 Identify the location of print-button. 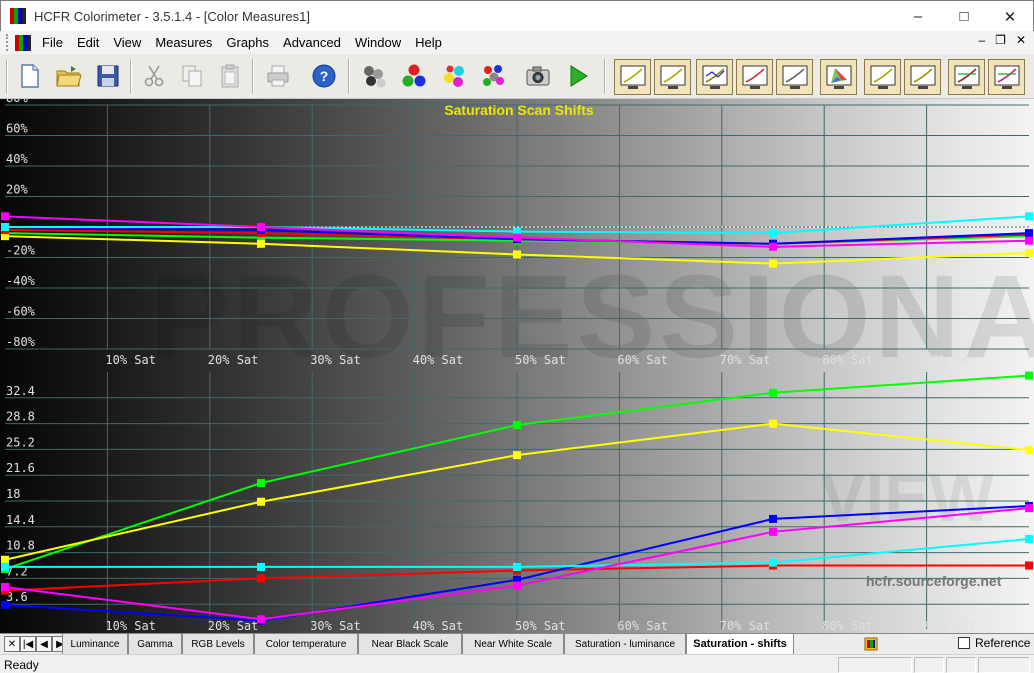
(278, 76).